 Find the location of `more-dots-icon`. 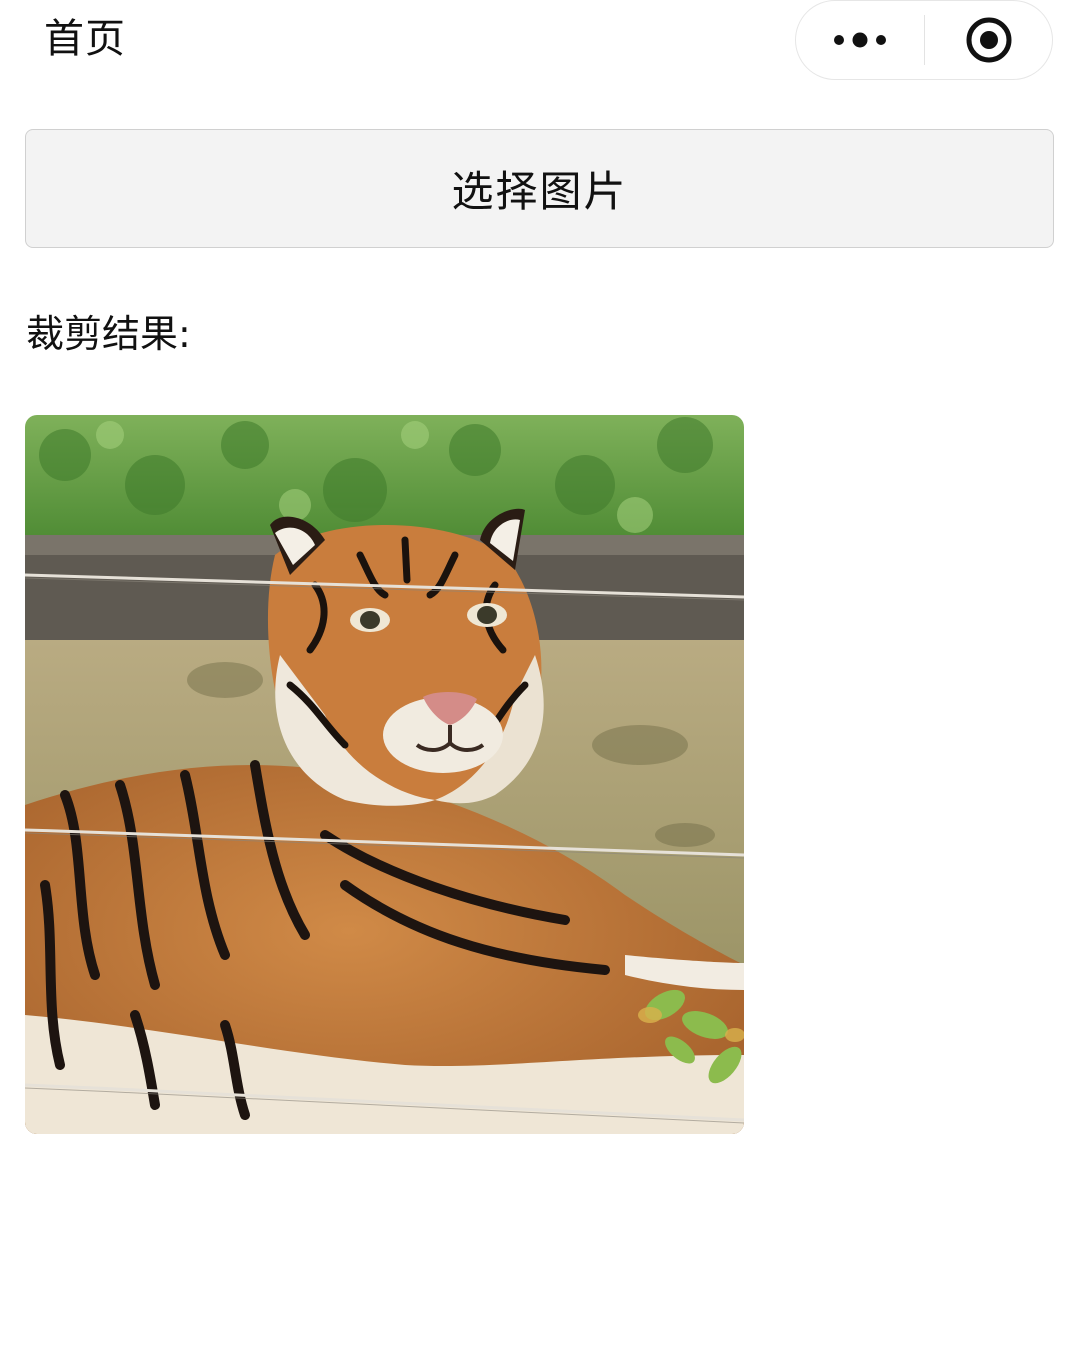

more-dots-icon is located at coordinates (860, 40).